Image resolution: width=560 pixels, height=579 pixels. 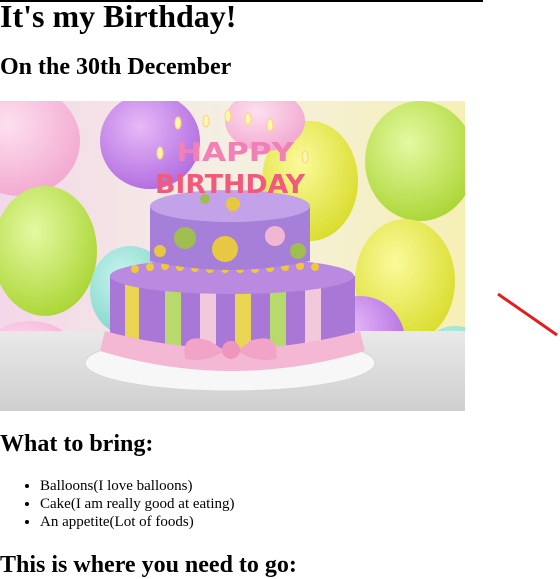 What do you see at coordinates (235, 153) in the screenshot?
I see `cake-topper-happy: HAPPY` at bounding box center [235, 153].